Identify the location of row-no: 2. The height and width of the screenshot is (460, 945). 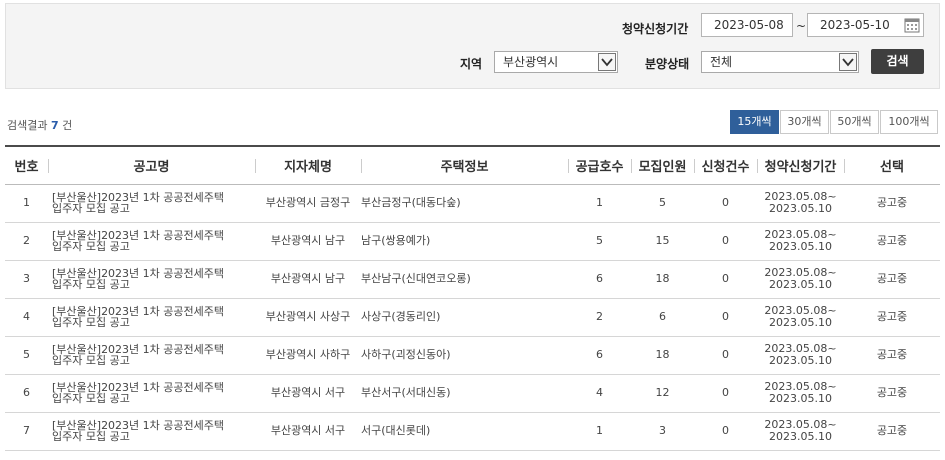
(26, 240).